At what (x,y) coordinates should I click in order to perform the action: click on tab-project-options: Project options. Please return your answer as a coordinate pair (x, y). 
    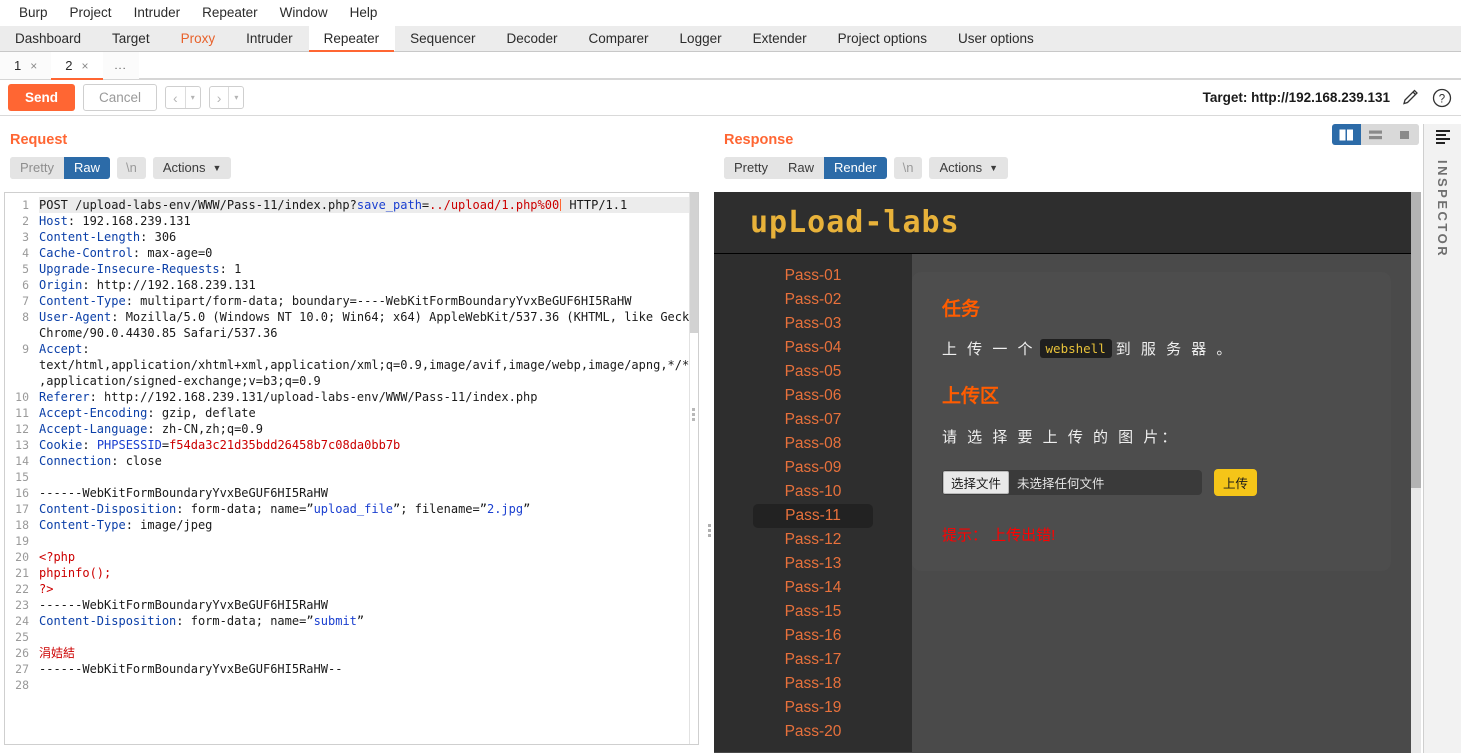
    Looking at the image, I should click on (883, 38).